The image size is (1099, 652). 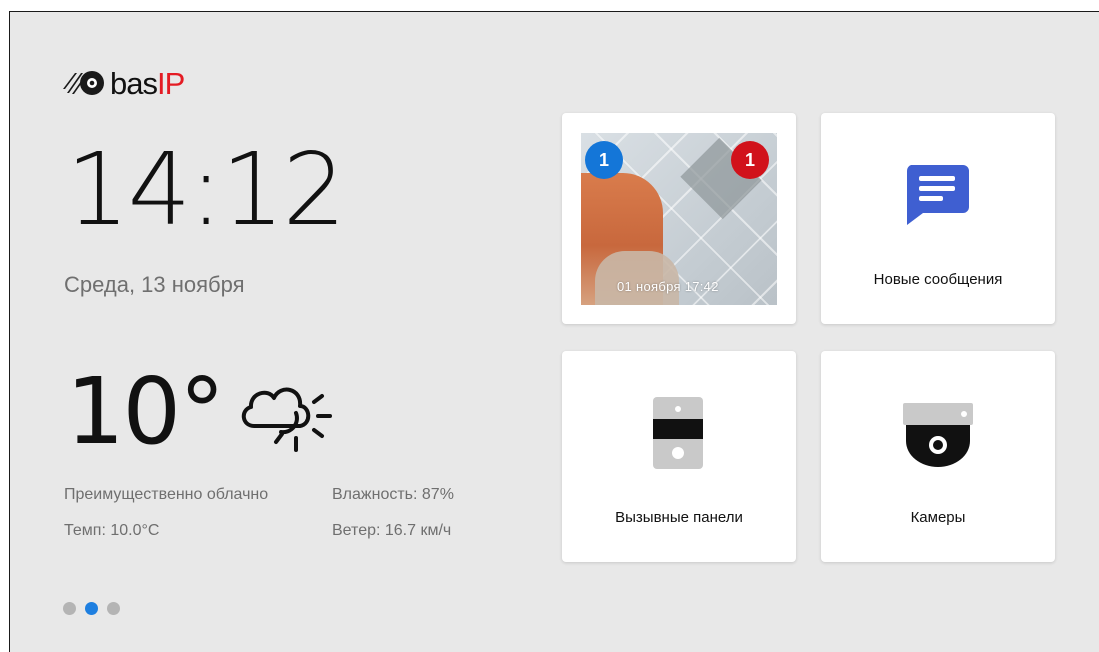 I want to click on clock-time: 14:12, so click(x=206, y=189).